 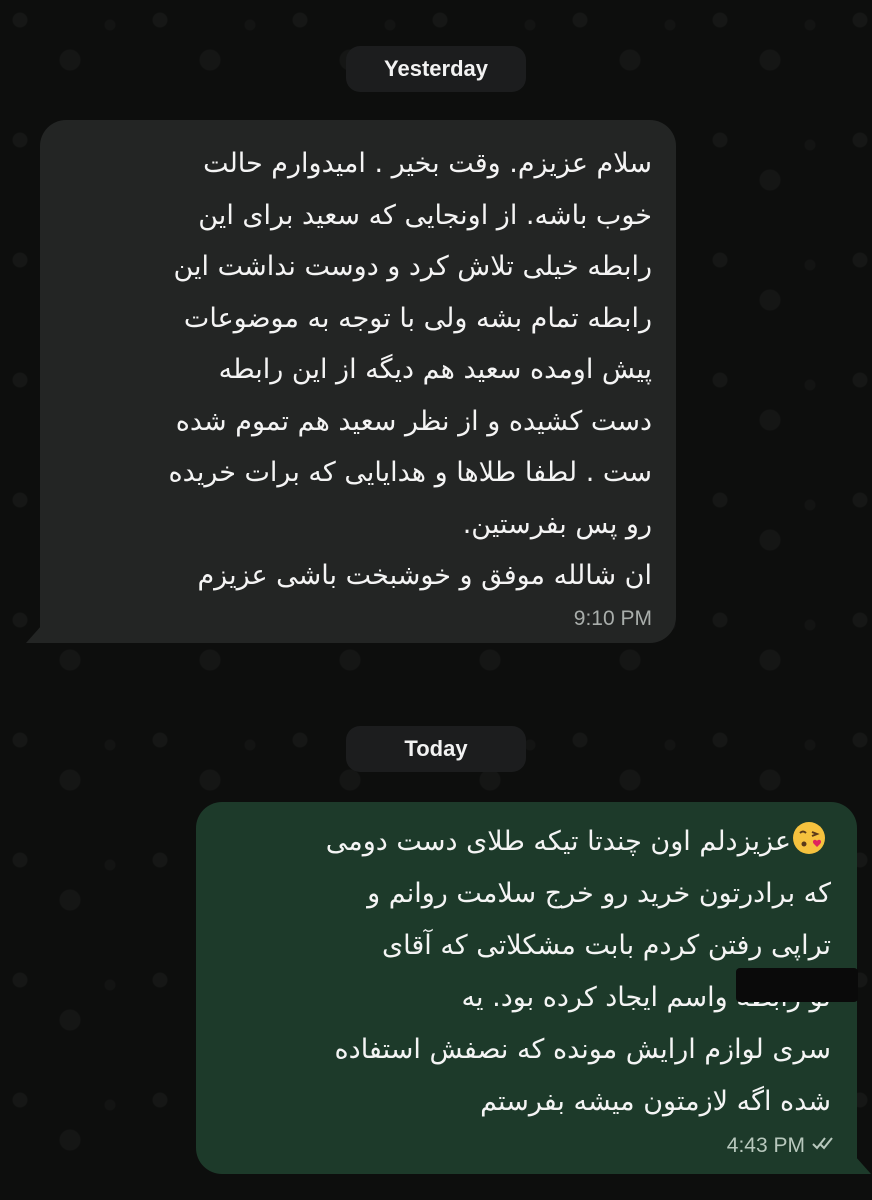 I want to click on face-blowing-a-kiss-icon, so click(x=809, y=838).